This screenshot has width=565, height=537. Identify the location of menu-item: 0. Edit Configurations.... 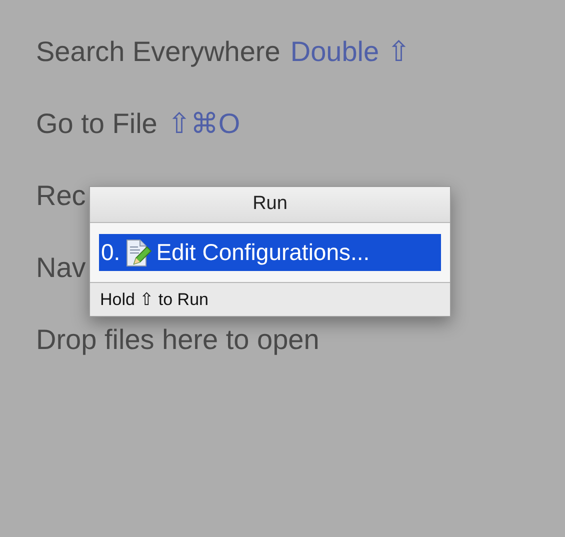
(270, 252).